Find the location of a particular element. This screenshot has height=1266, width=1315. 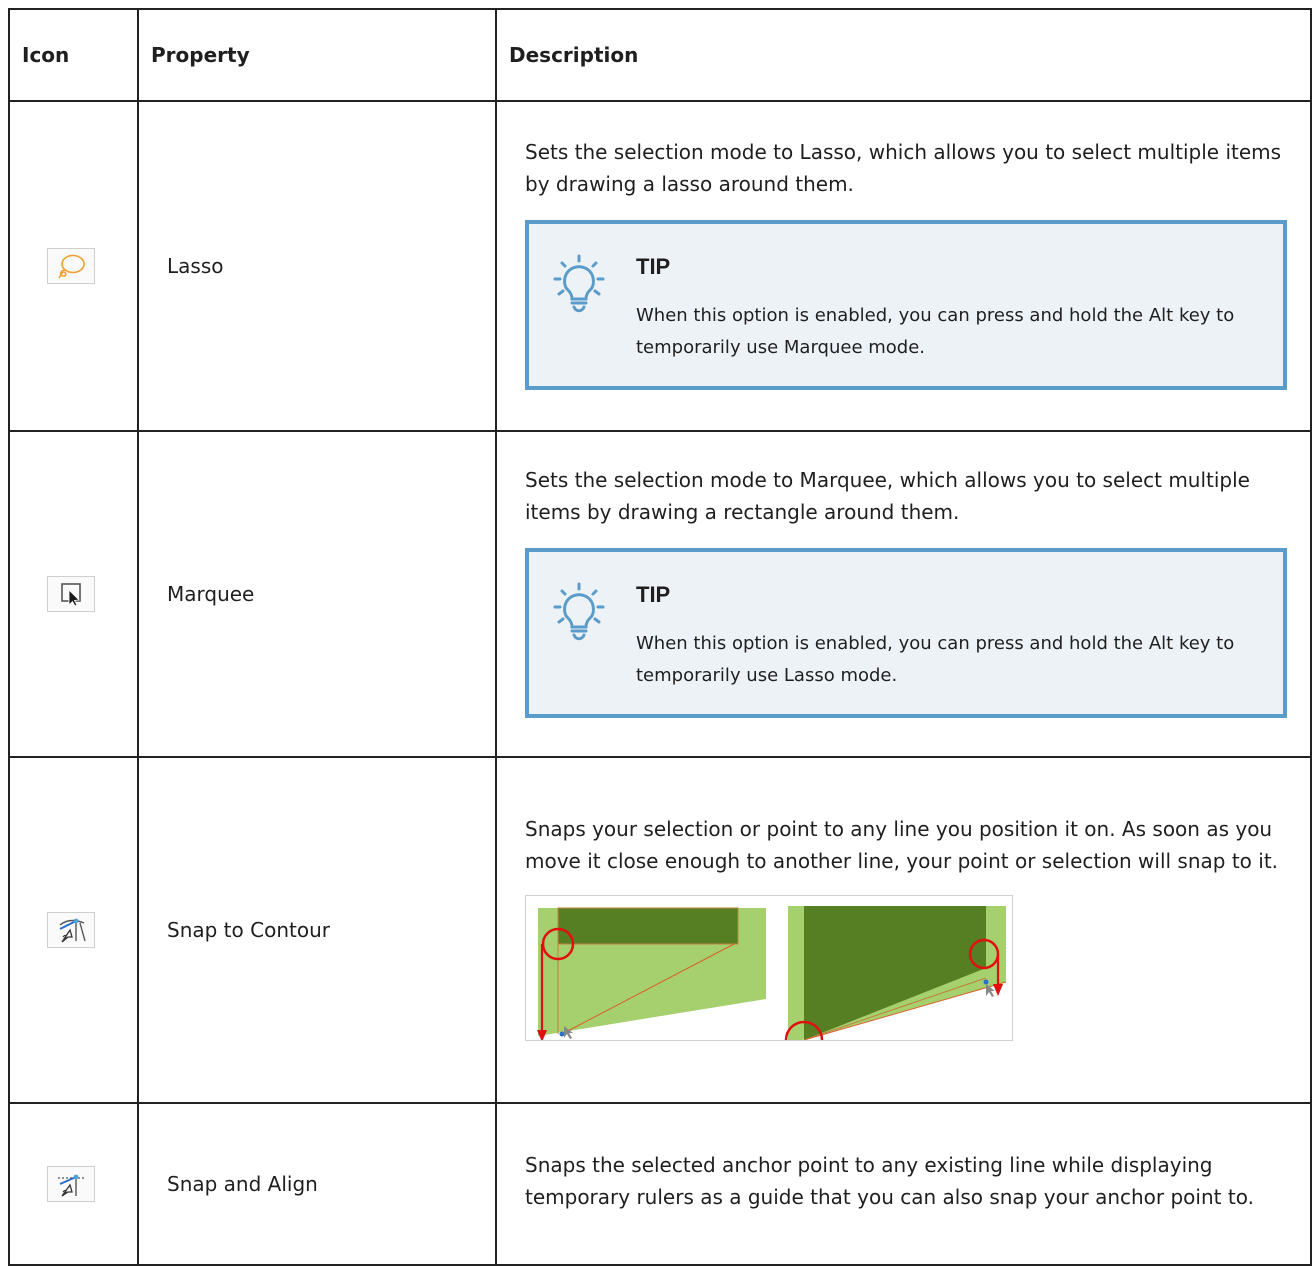

marquee-icon is located at coordinates (71, 594).